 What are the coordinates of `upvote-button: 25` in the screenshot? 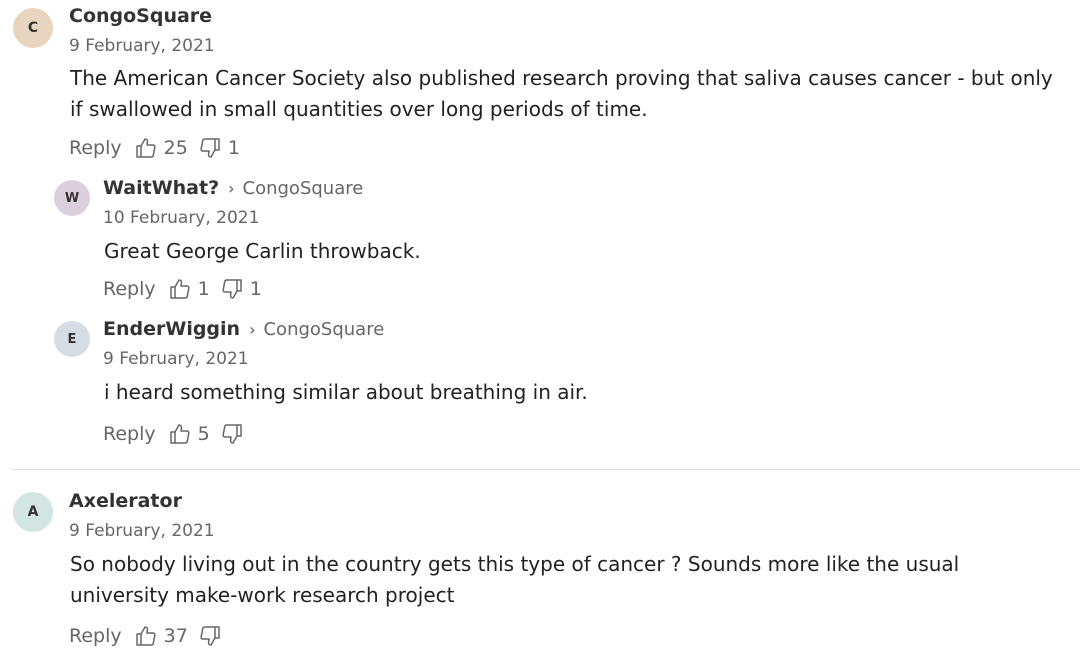 It's located at (161, 148).